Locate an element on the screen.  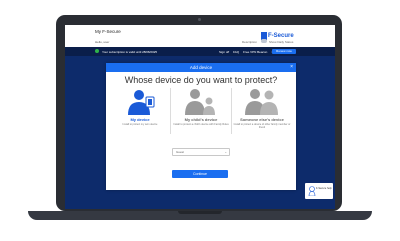
modal-header: Add device × is located at coordinates (201, 67).